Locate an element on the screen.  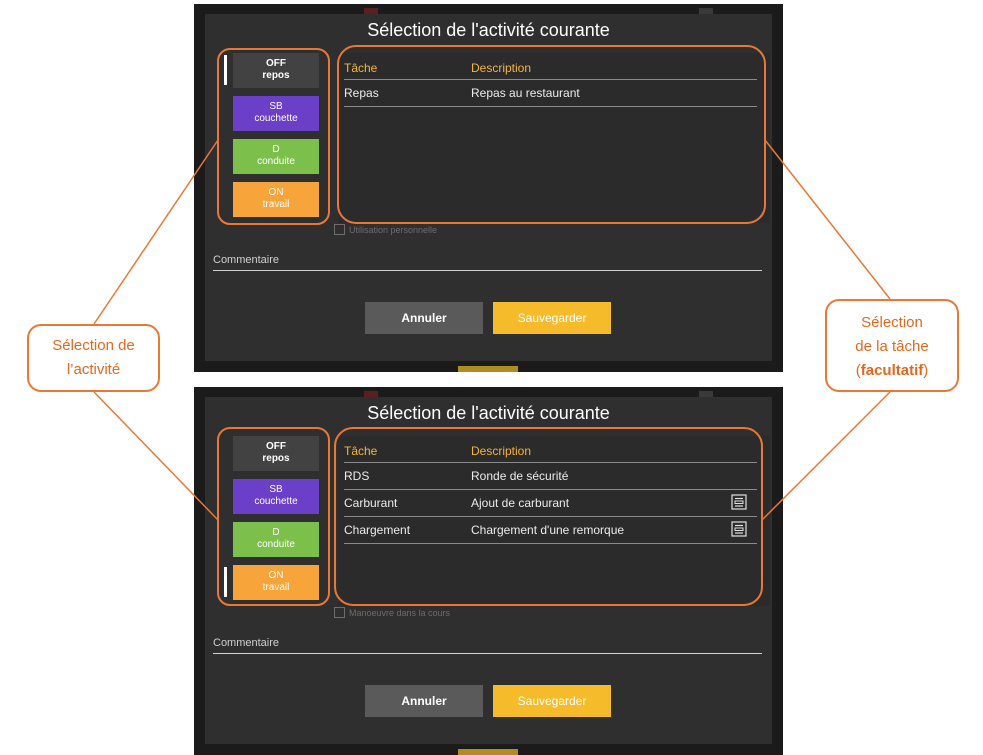
optional-emphasis: facultatif is located at coordinates (892, 370).